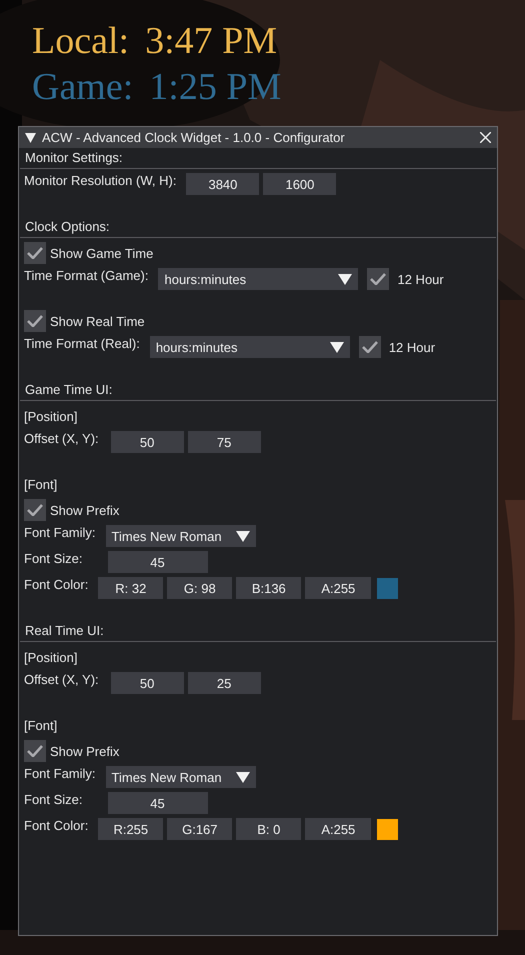 This screenshot has width=525, height=955. I want to click on input-field: 1600, so click(299, 184).